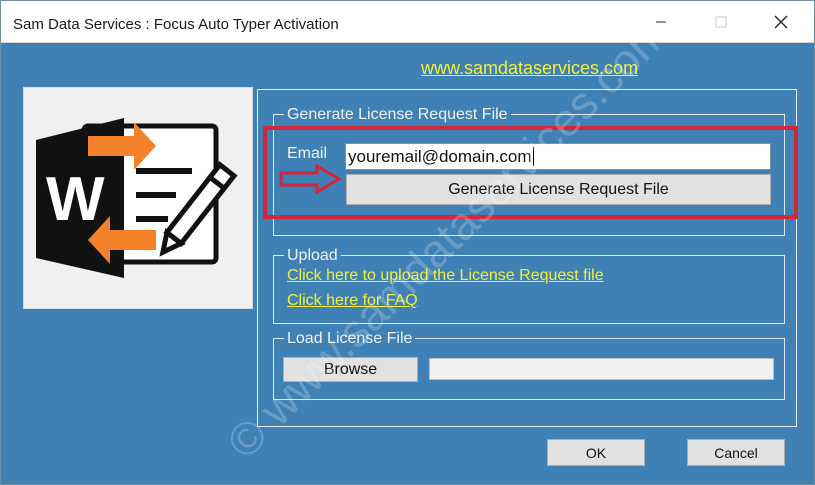  I want to click on maximize-button, so click(721, 21).